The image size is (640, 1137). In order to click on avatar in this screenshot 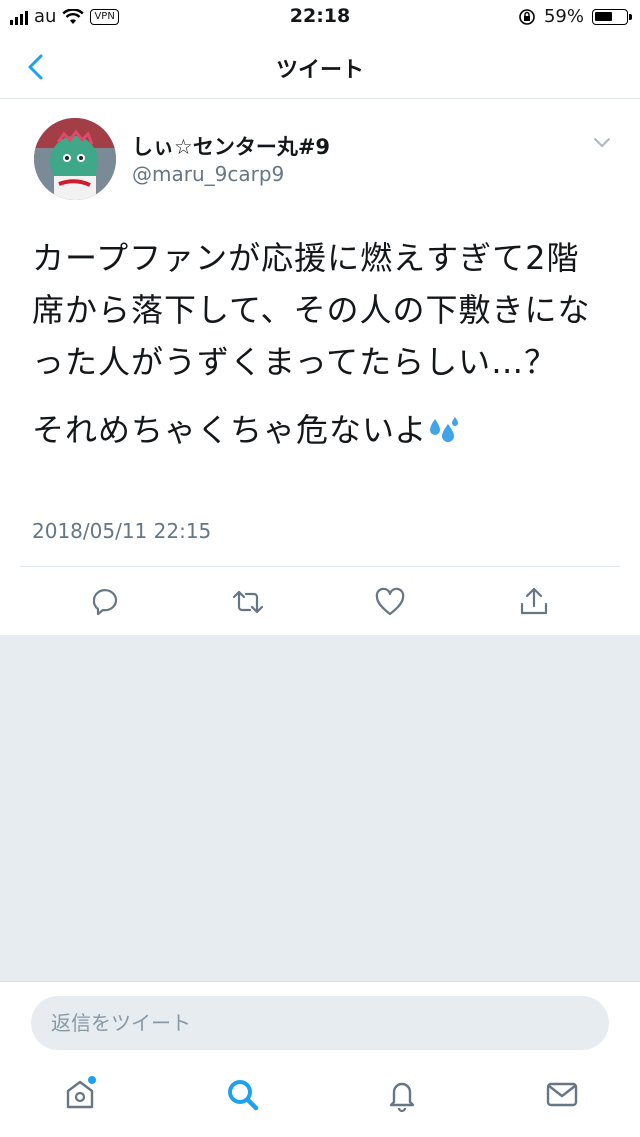, I will do `click(75, 159)`.